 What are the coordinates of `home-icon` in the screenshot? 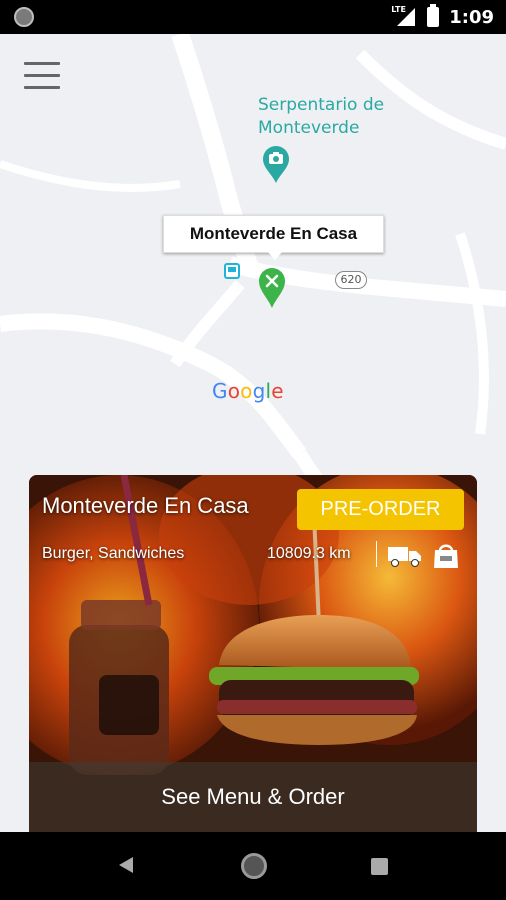 It's located at (254, 866).